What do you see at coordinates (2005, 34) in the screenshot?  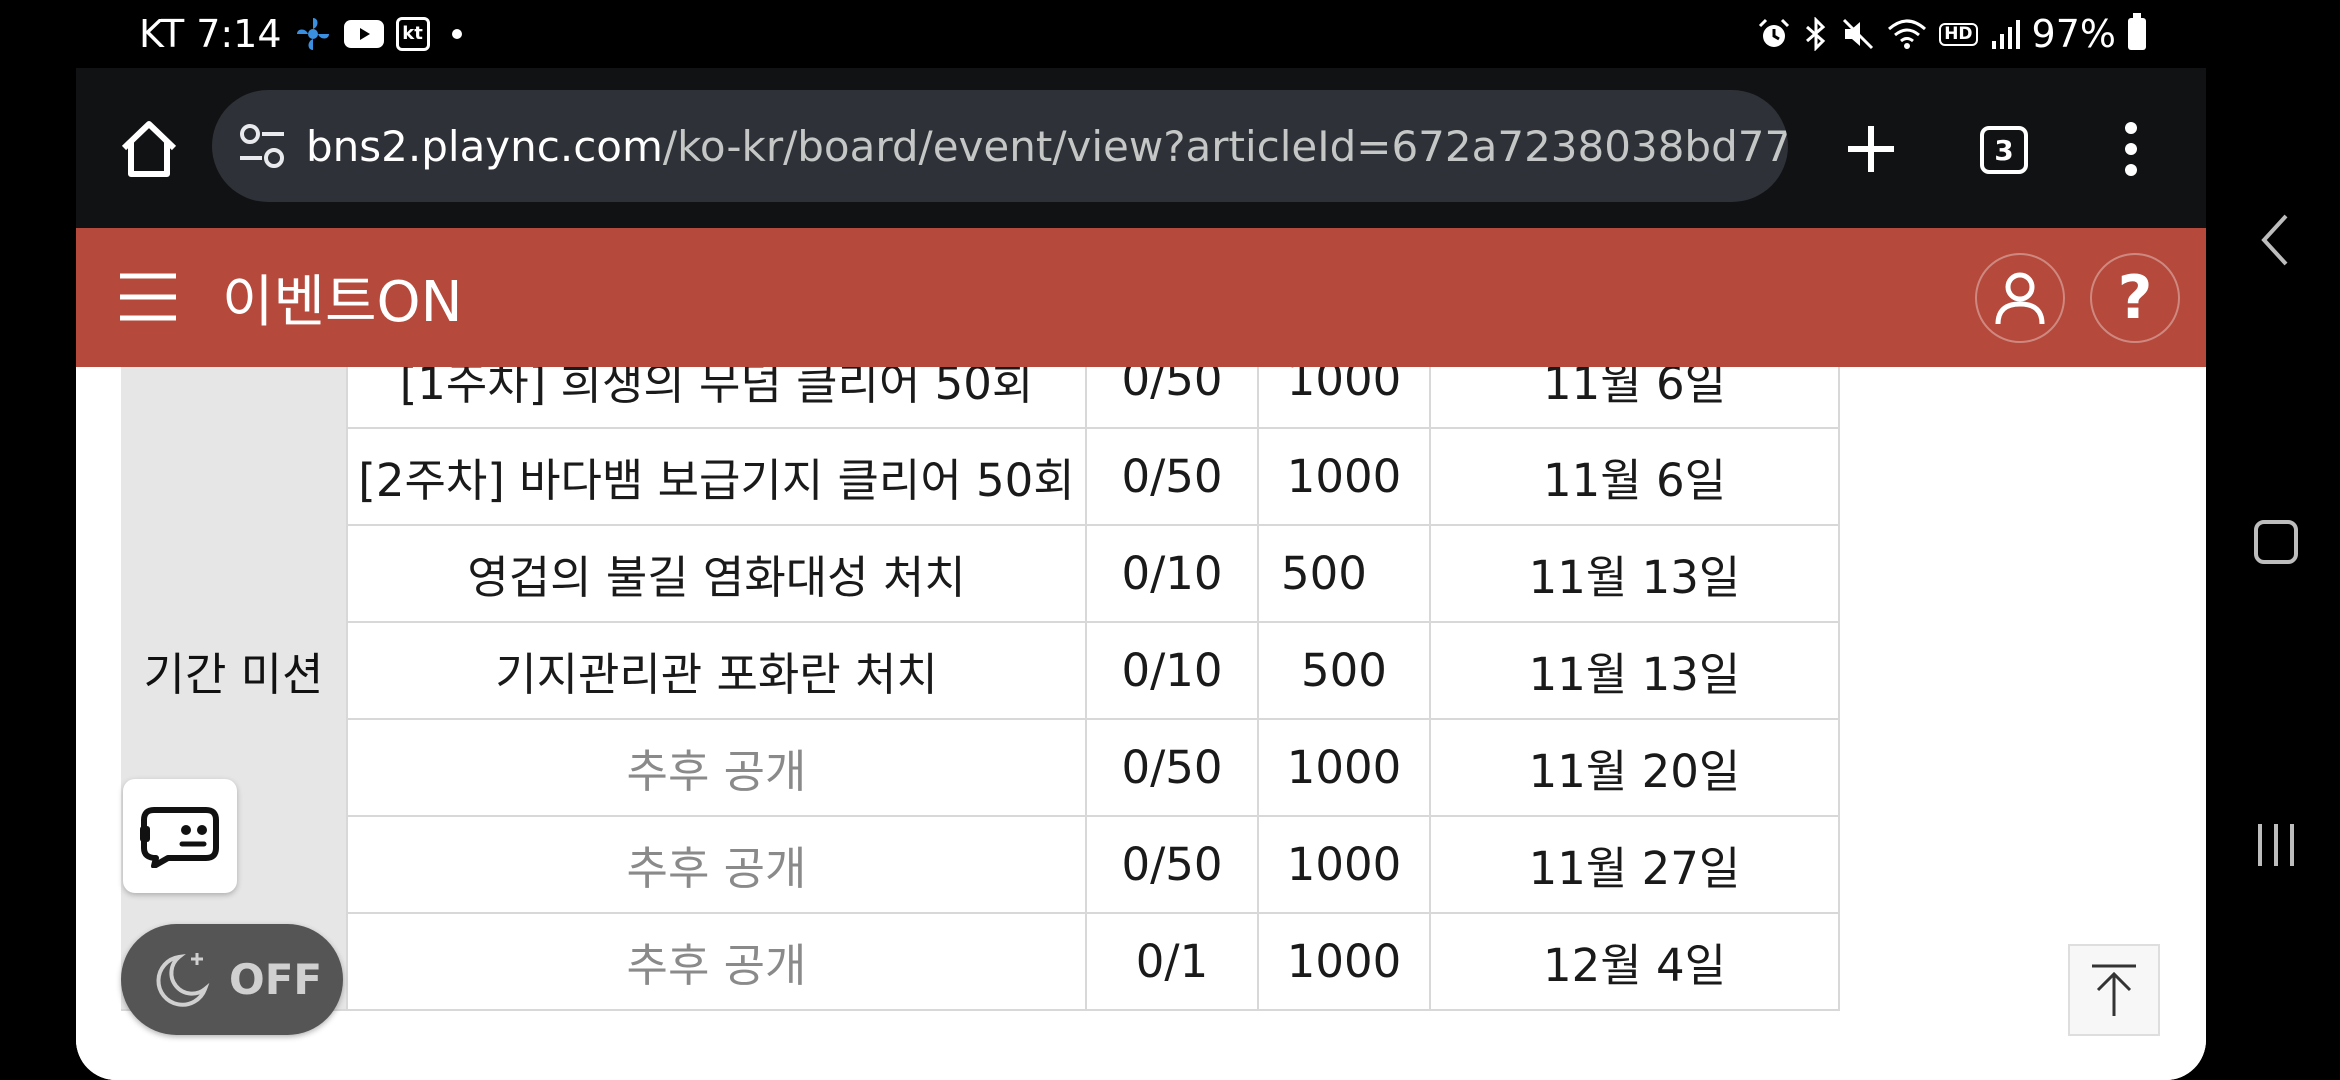 I see `signal-icon` at bounding box center [2005, 34].